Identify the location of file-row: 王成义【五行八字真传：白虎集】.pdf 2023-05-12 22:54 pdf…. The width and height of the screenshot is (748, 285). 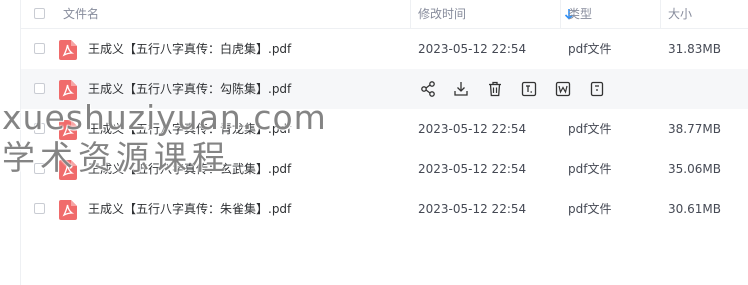
(384, 49).